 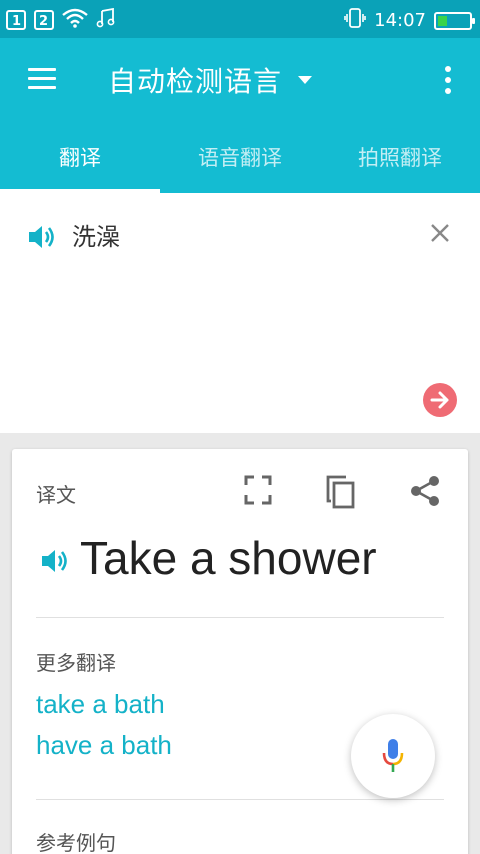 I want to click on arrow-right-icon, so click(x=439, y=400).